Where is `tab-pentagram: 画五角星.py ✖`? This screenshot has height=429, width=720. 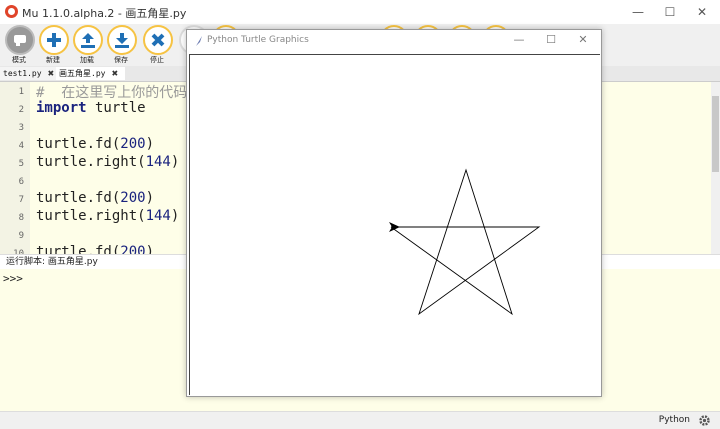 tab-pentagram: 画五角星.py ✖ is located at coordinates (90, 73).